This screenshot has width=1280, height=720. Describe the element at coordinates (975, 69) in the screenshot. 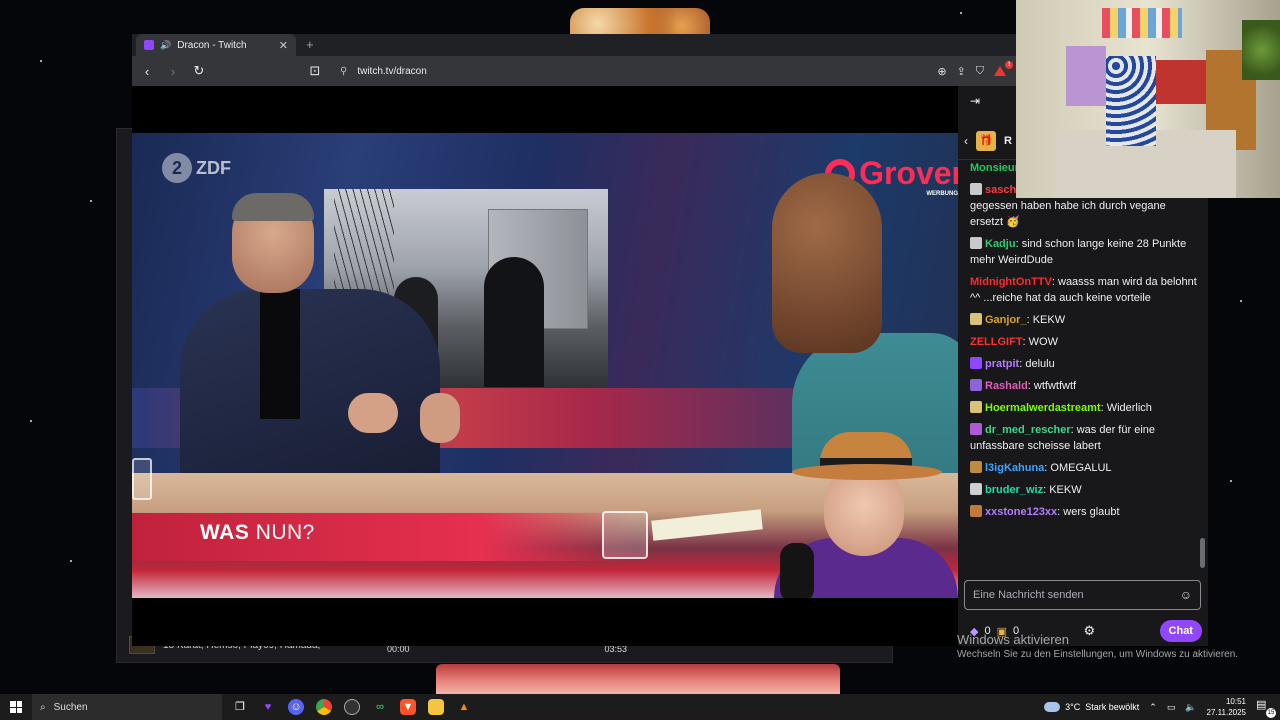

I see `toolbar-right: ⊕ ⇪ ⛉ 1` at that location.